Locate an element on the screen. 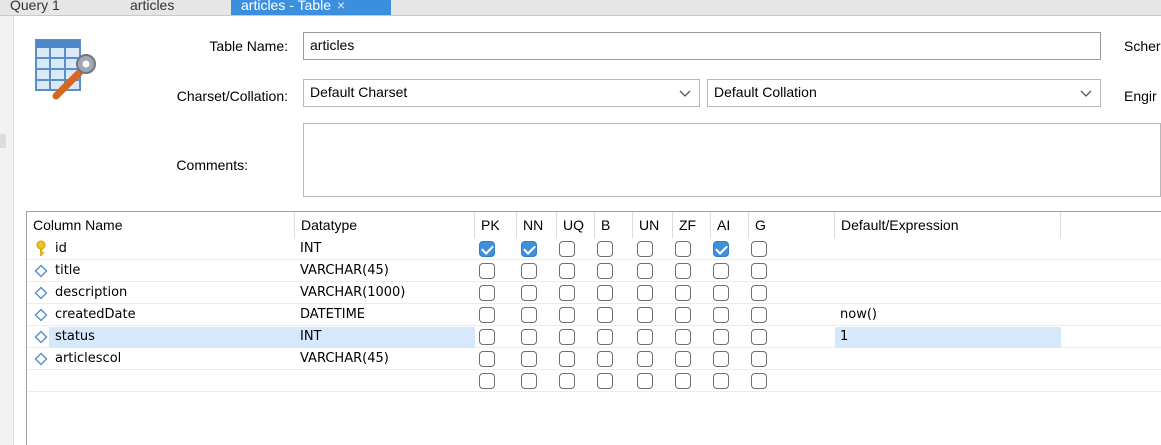  column-name-cell: id is located at coordinates (61, 249).